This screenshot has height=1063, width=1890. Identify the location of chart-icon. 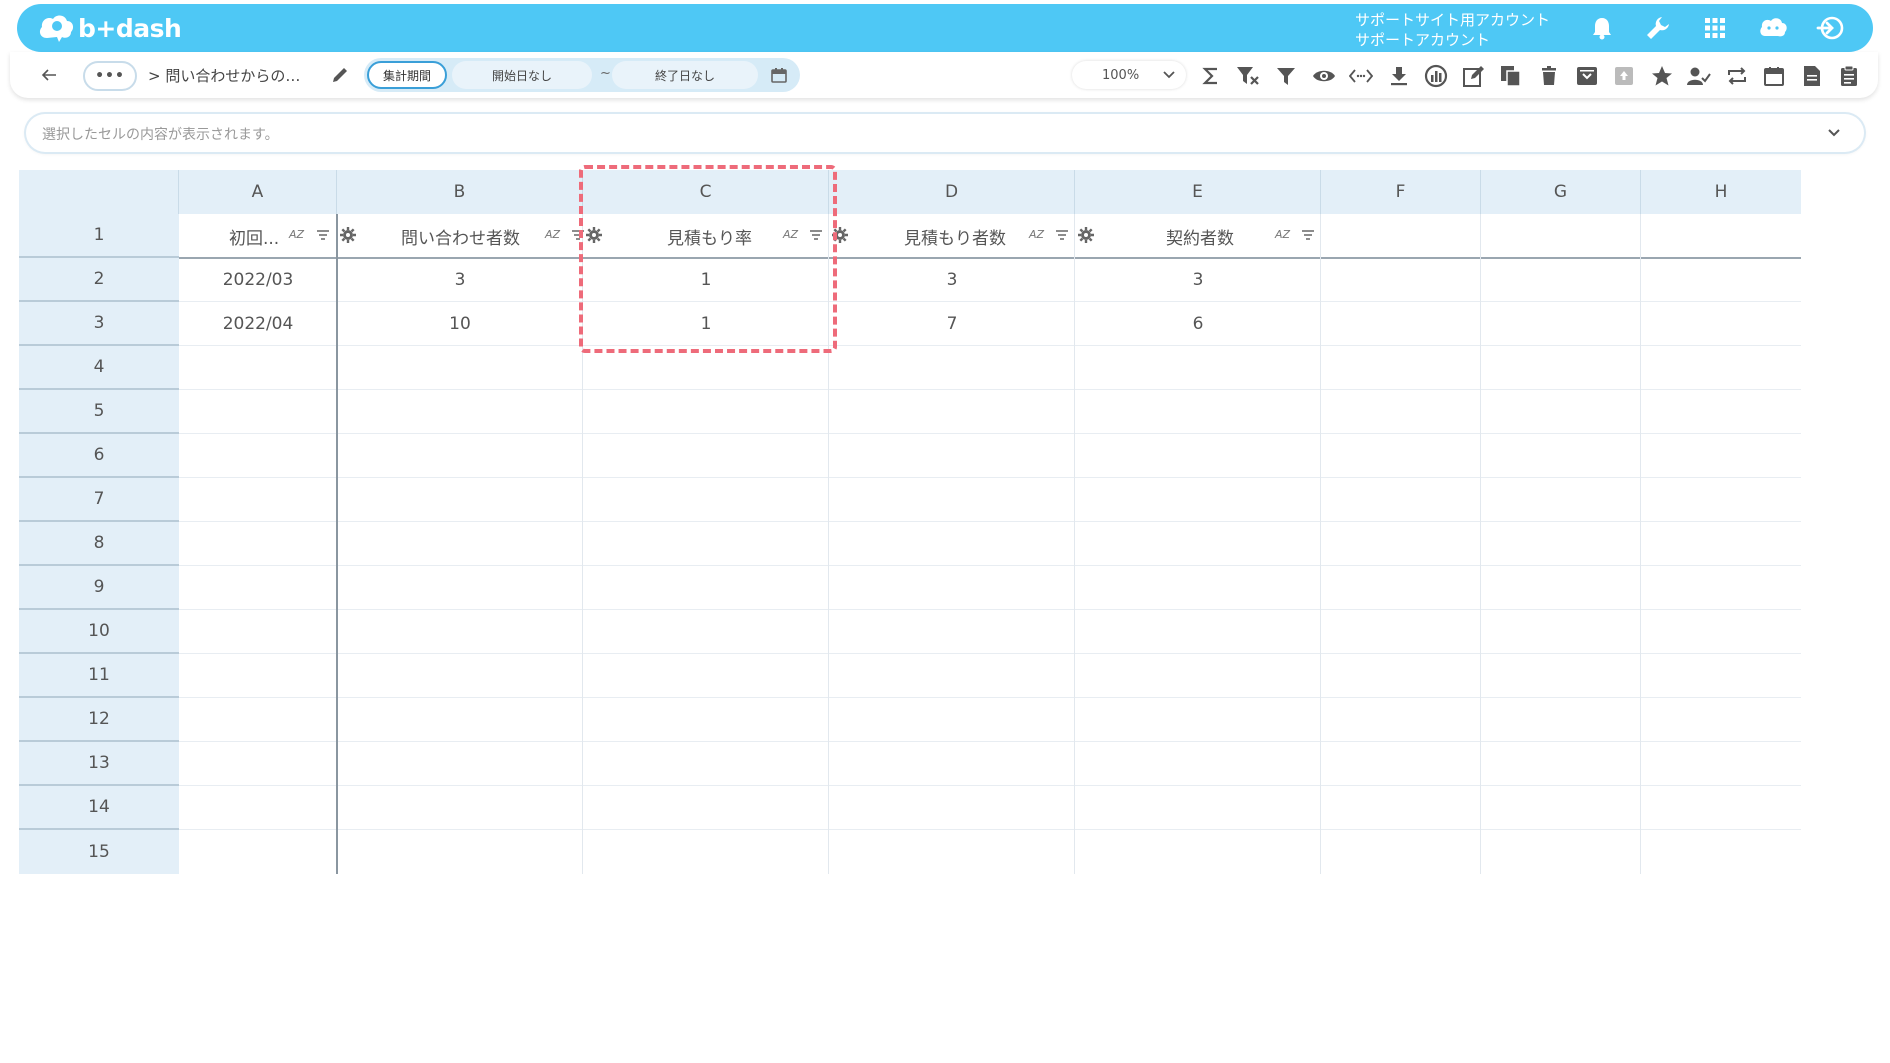
(1436, 76).